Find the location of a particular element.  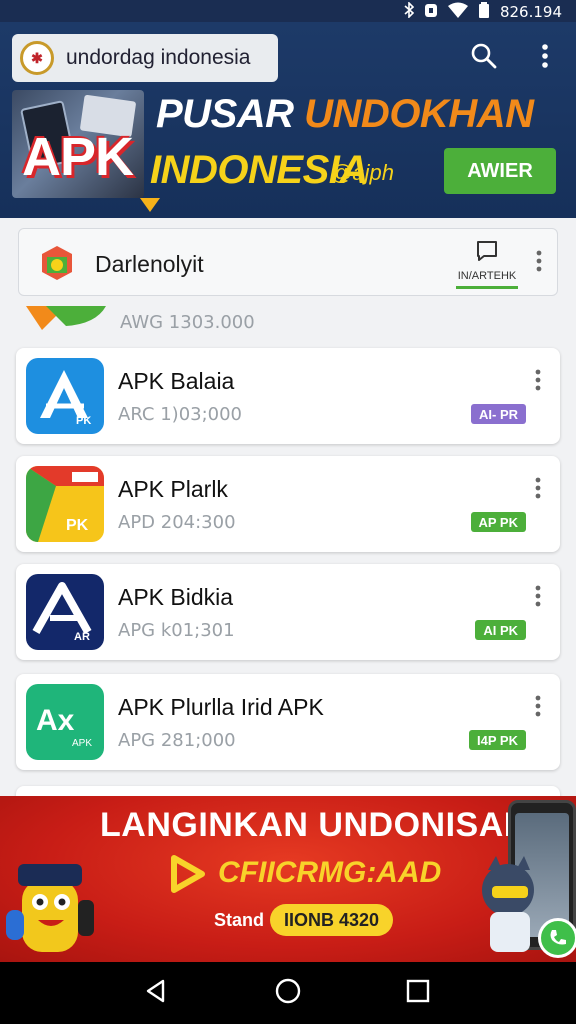

svg-text: APK is located at coordinates (82, 743).